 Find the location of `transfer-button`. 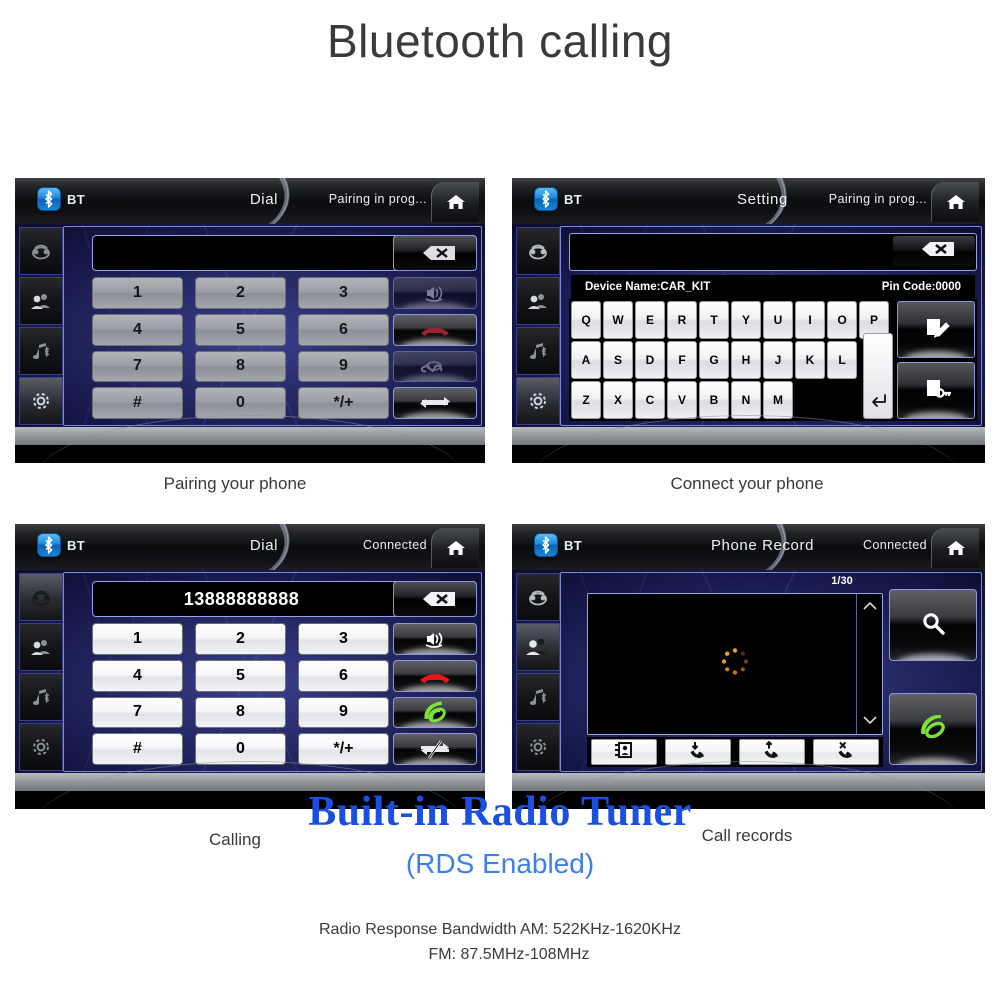

transfer-button is located at coordinates (435, 403).